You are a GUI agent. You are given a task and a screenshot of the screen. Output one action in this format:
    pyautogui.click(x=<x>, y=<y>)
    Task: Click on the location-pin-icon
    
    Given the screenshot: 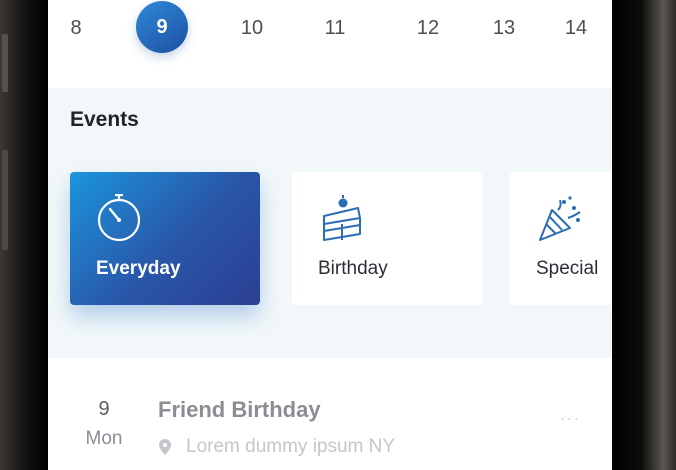 What is the action you would take?
    pyautogui.click(x=165, y=447)
    